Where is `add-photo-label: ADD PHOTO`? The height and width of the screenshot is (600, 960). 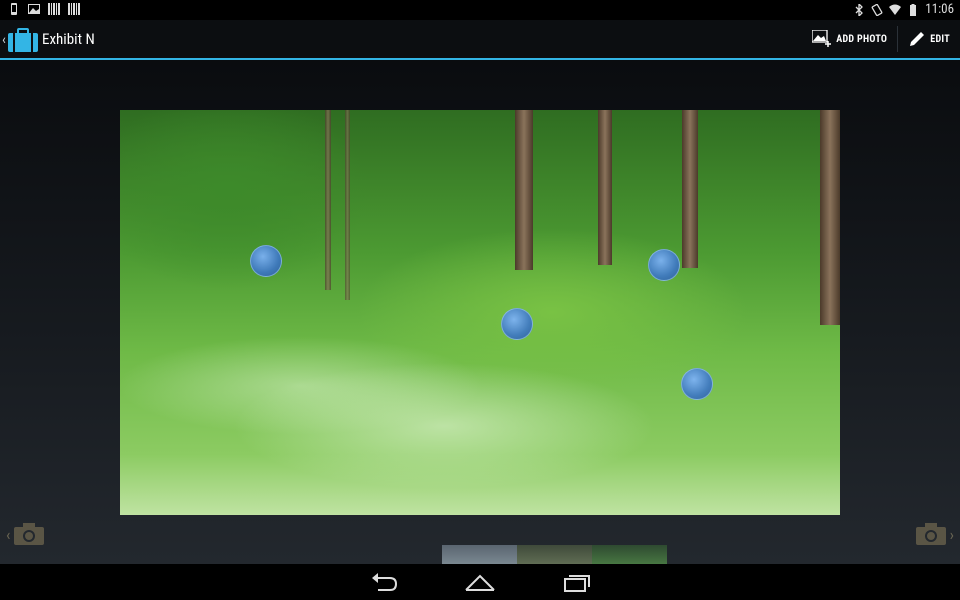 add-photo-label: ADD PHOTO is located at coordinates (862, 39).